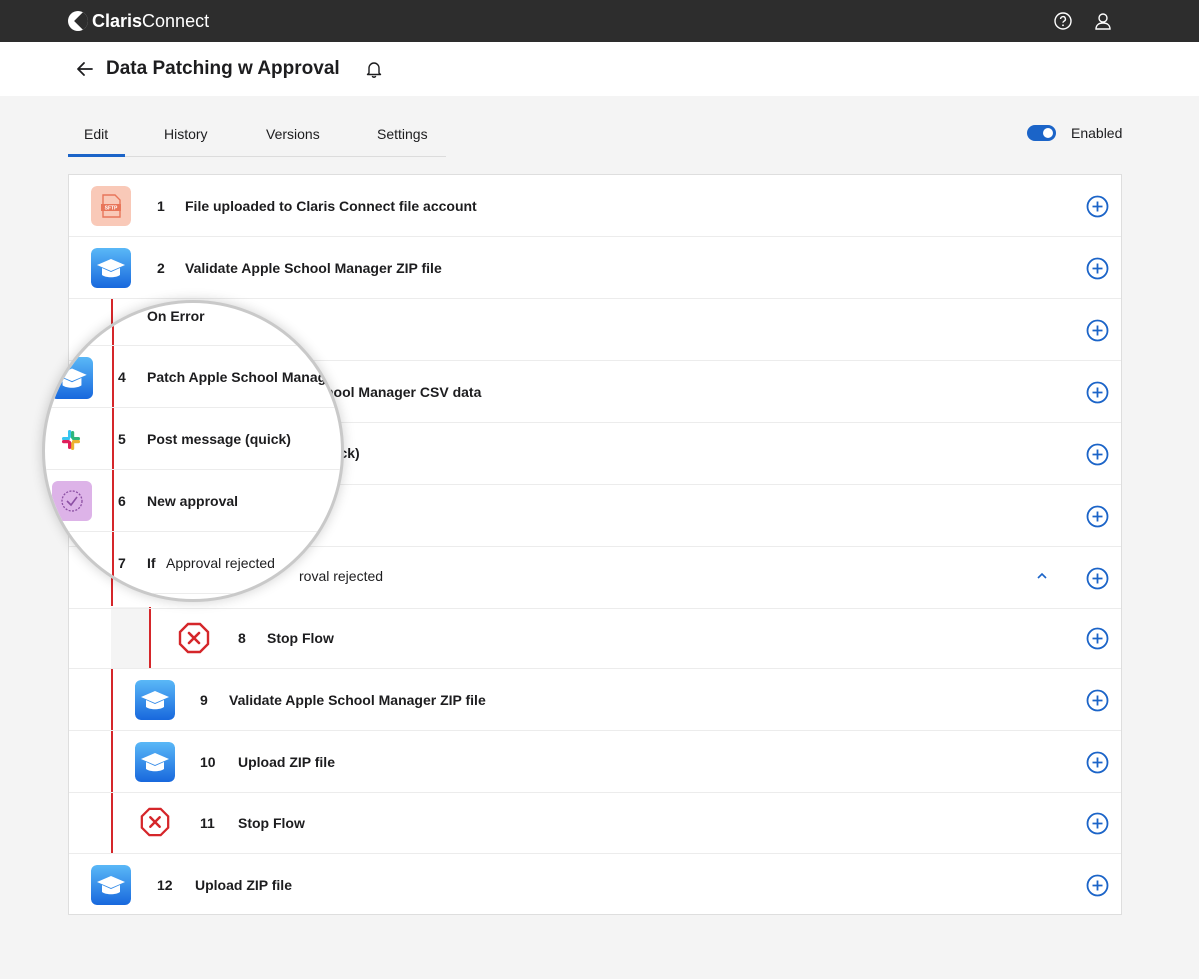 This screenshot has width=1199, height=979. Describe the element at coordinates (595, 638) in the screenshot. I see `step-row-8: 8 Stop Flow` at that location.